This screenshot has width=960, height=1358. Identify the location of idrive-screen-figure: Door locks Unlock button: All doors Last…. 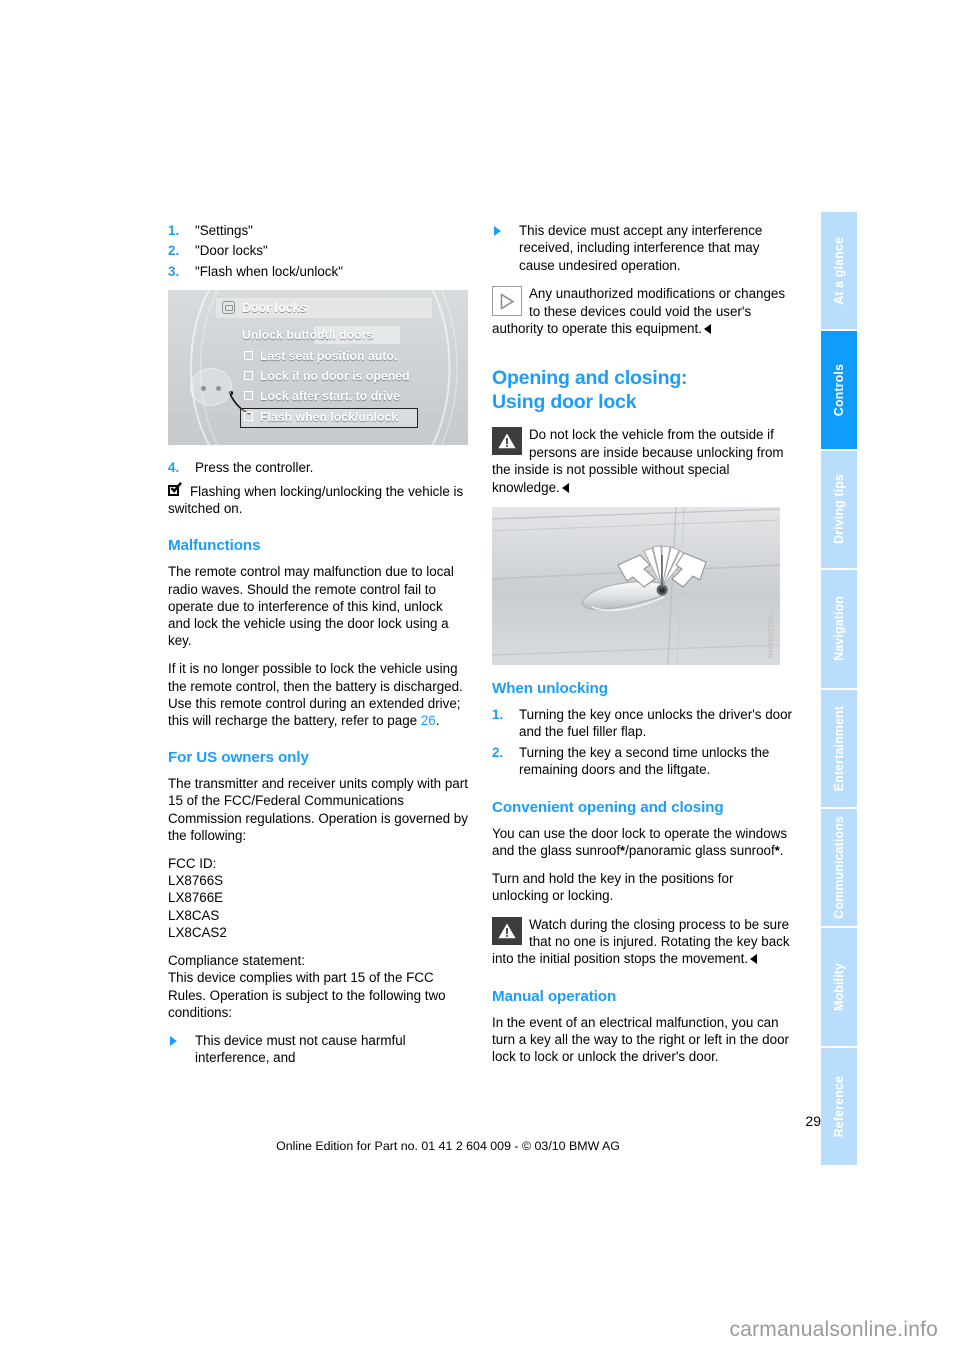
(318, 368).